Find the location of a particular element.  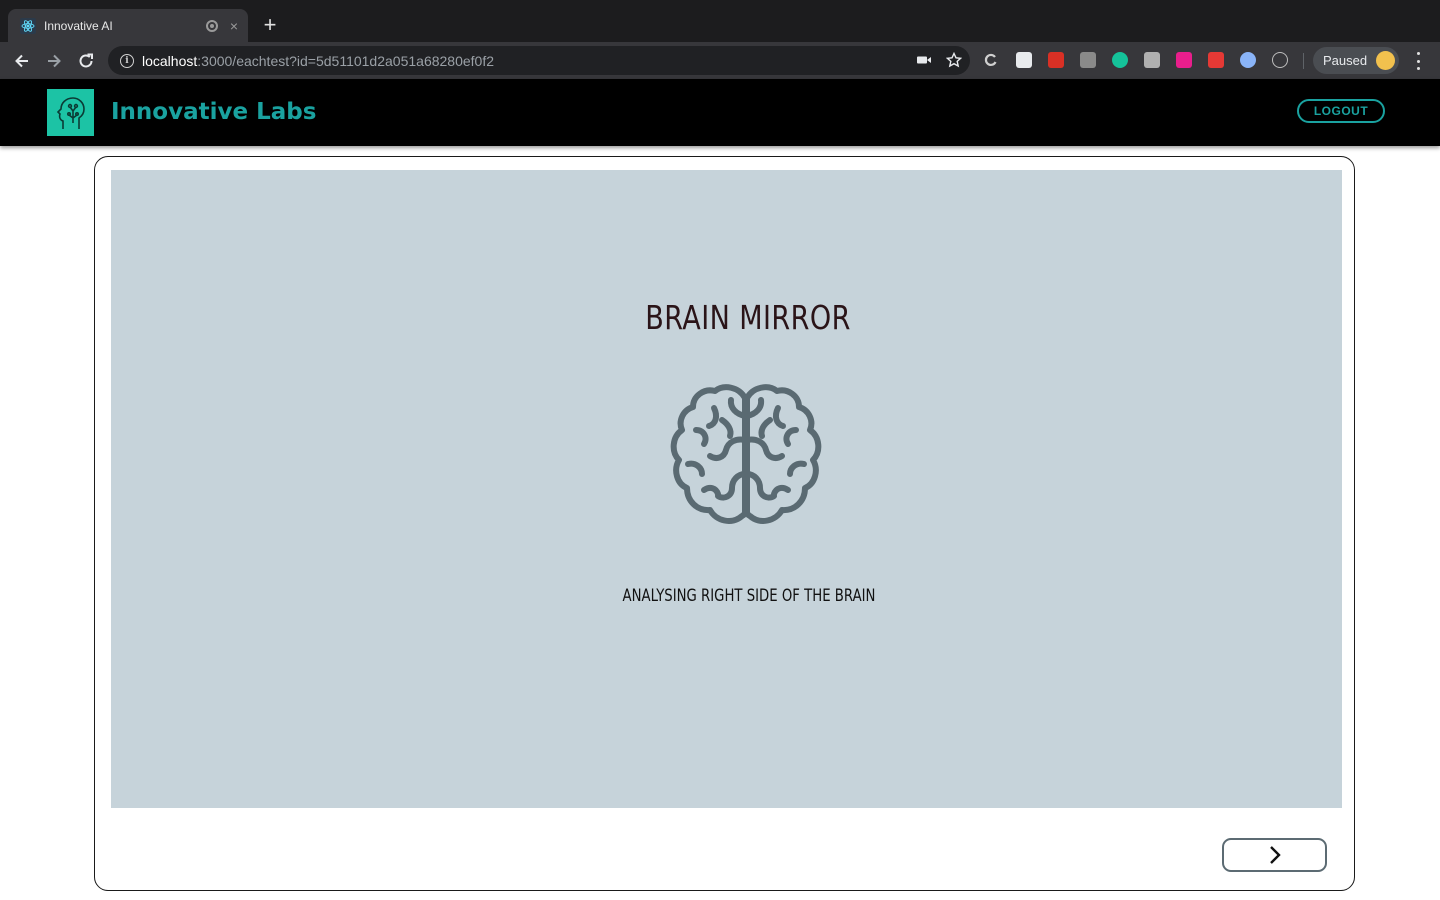

profile-label: Paused is located at coordinates (1345, 60).